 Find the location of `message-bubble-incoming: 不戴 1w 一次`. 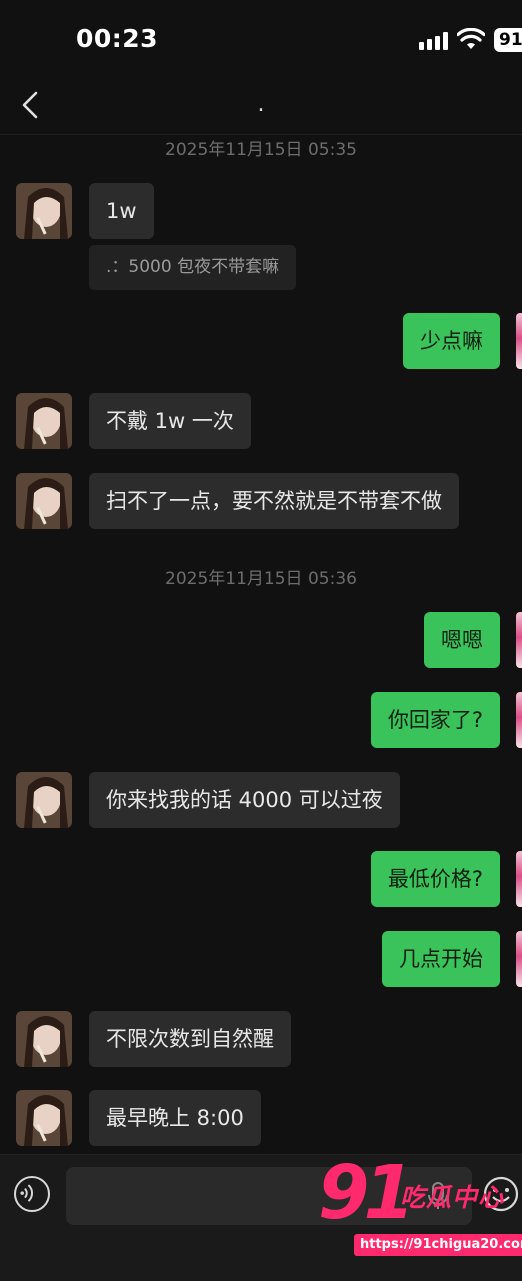

message-bubble-incoming: 不戴 1w 一次 is located at coordinates (170, 421).